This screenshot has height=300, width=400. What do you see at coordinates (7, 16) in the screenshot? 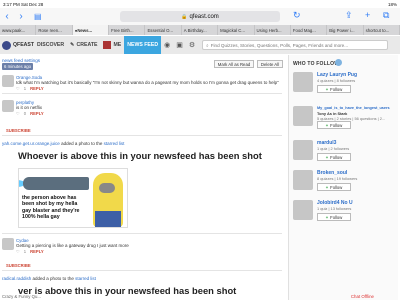
I see `back-icon: ‹` at bounding box center [7, 16].